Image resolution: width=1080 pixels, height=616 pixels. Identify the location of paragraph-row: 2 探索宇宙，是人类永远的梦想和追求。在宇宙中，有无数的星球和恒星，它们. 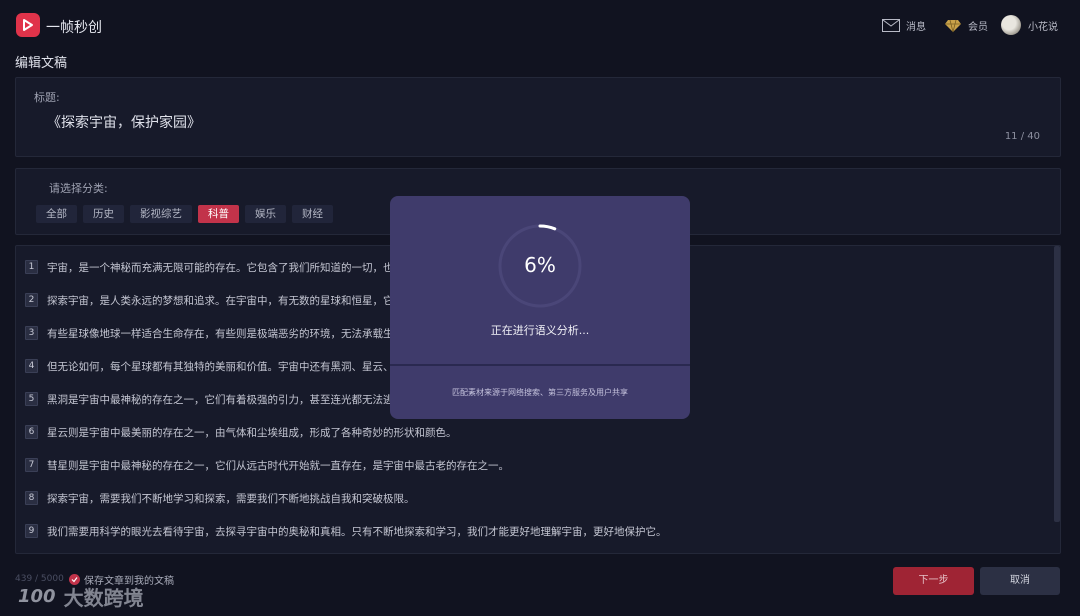
(214, 300).